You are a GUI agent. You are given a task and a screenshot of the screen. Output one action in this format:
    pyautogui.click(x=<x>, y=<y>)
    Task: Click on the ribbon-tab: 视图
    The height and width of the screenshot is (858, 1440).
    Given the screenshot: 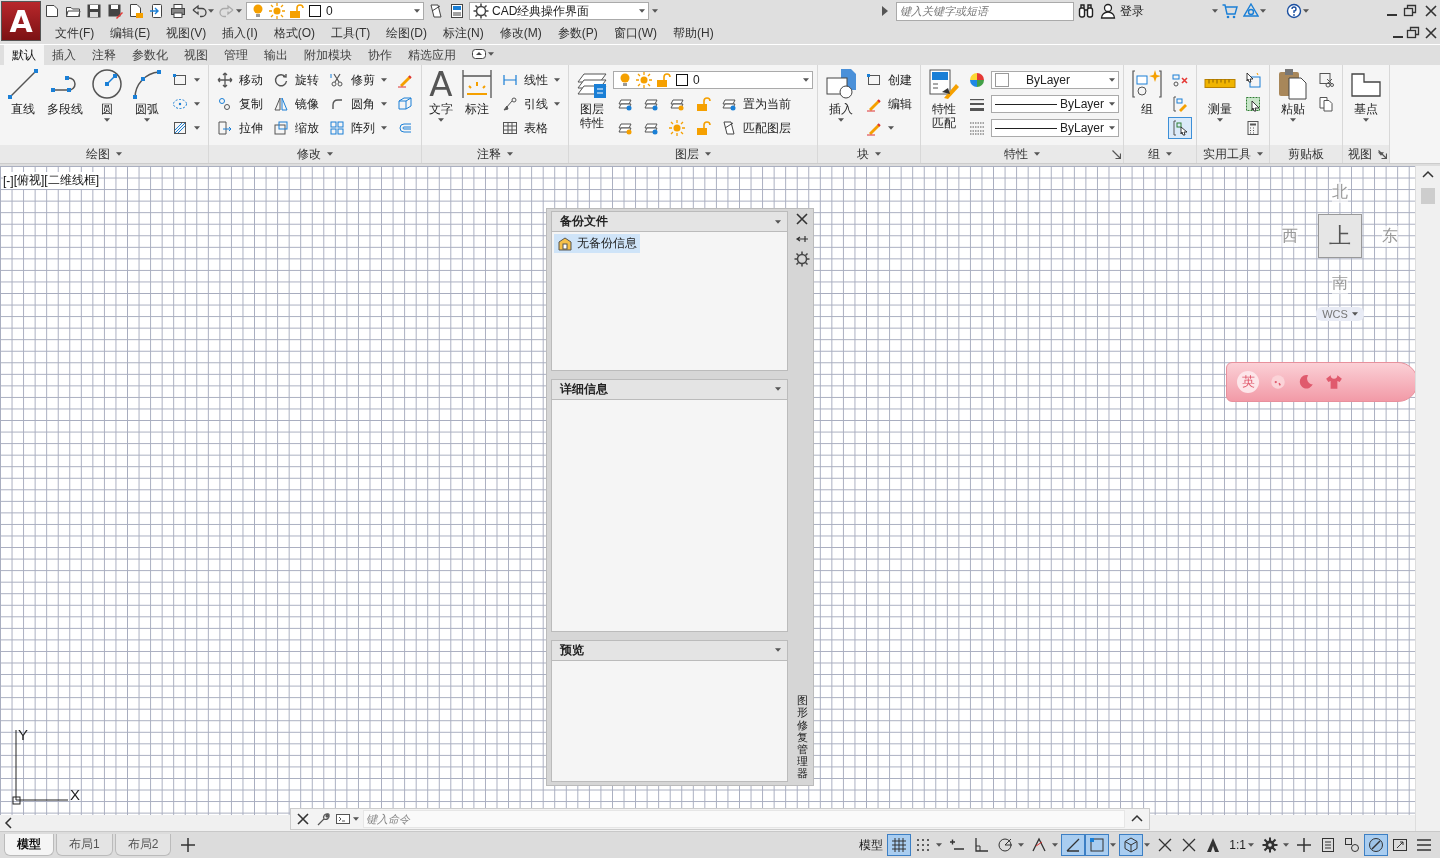 What is the action you would take?
    pyautogui.click(x=196, y=55)
    